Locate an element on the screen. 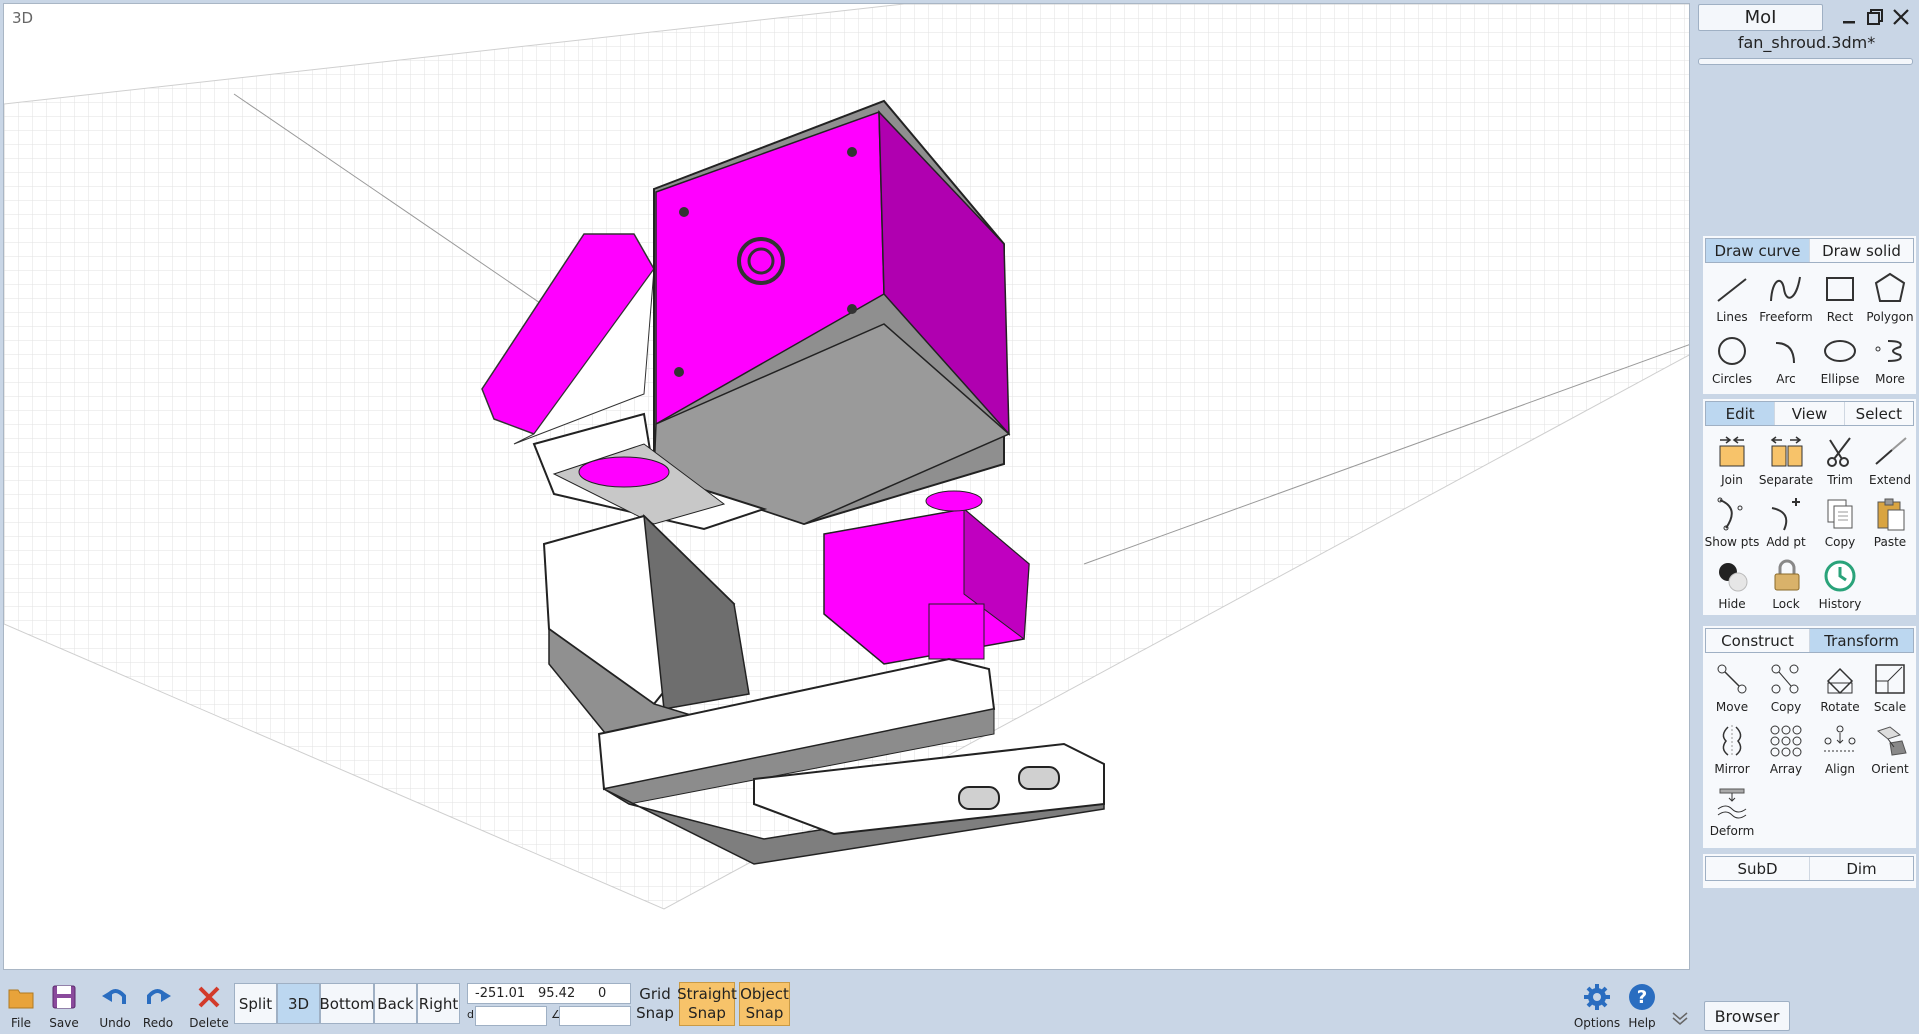 The width and height of the screenshot is (1919, 1034). tool-freeform: Freeform is located at coordinates (1786, 300).